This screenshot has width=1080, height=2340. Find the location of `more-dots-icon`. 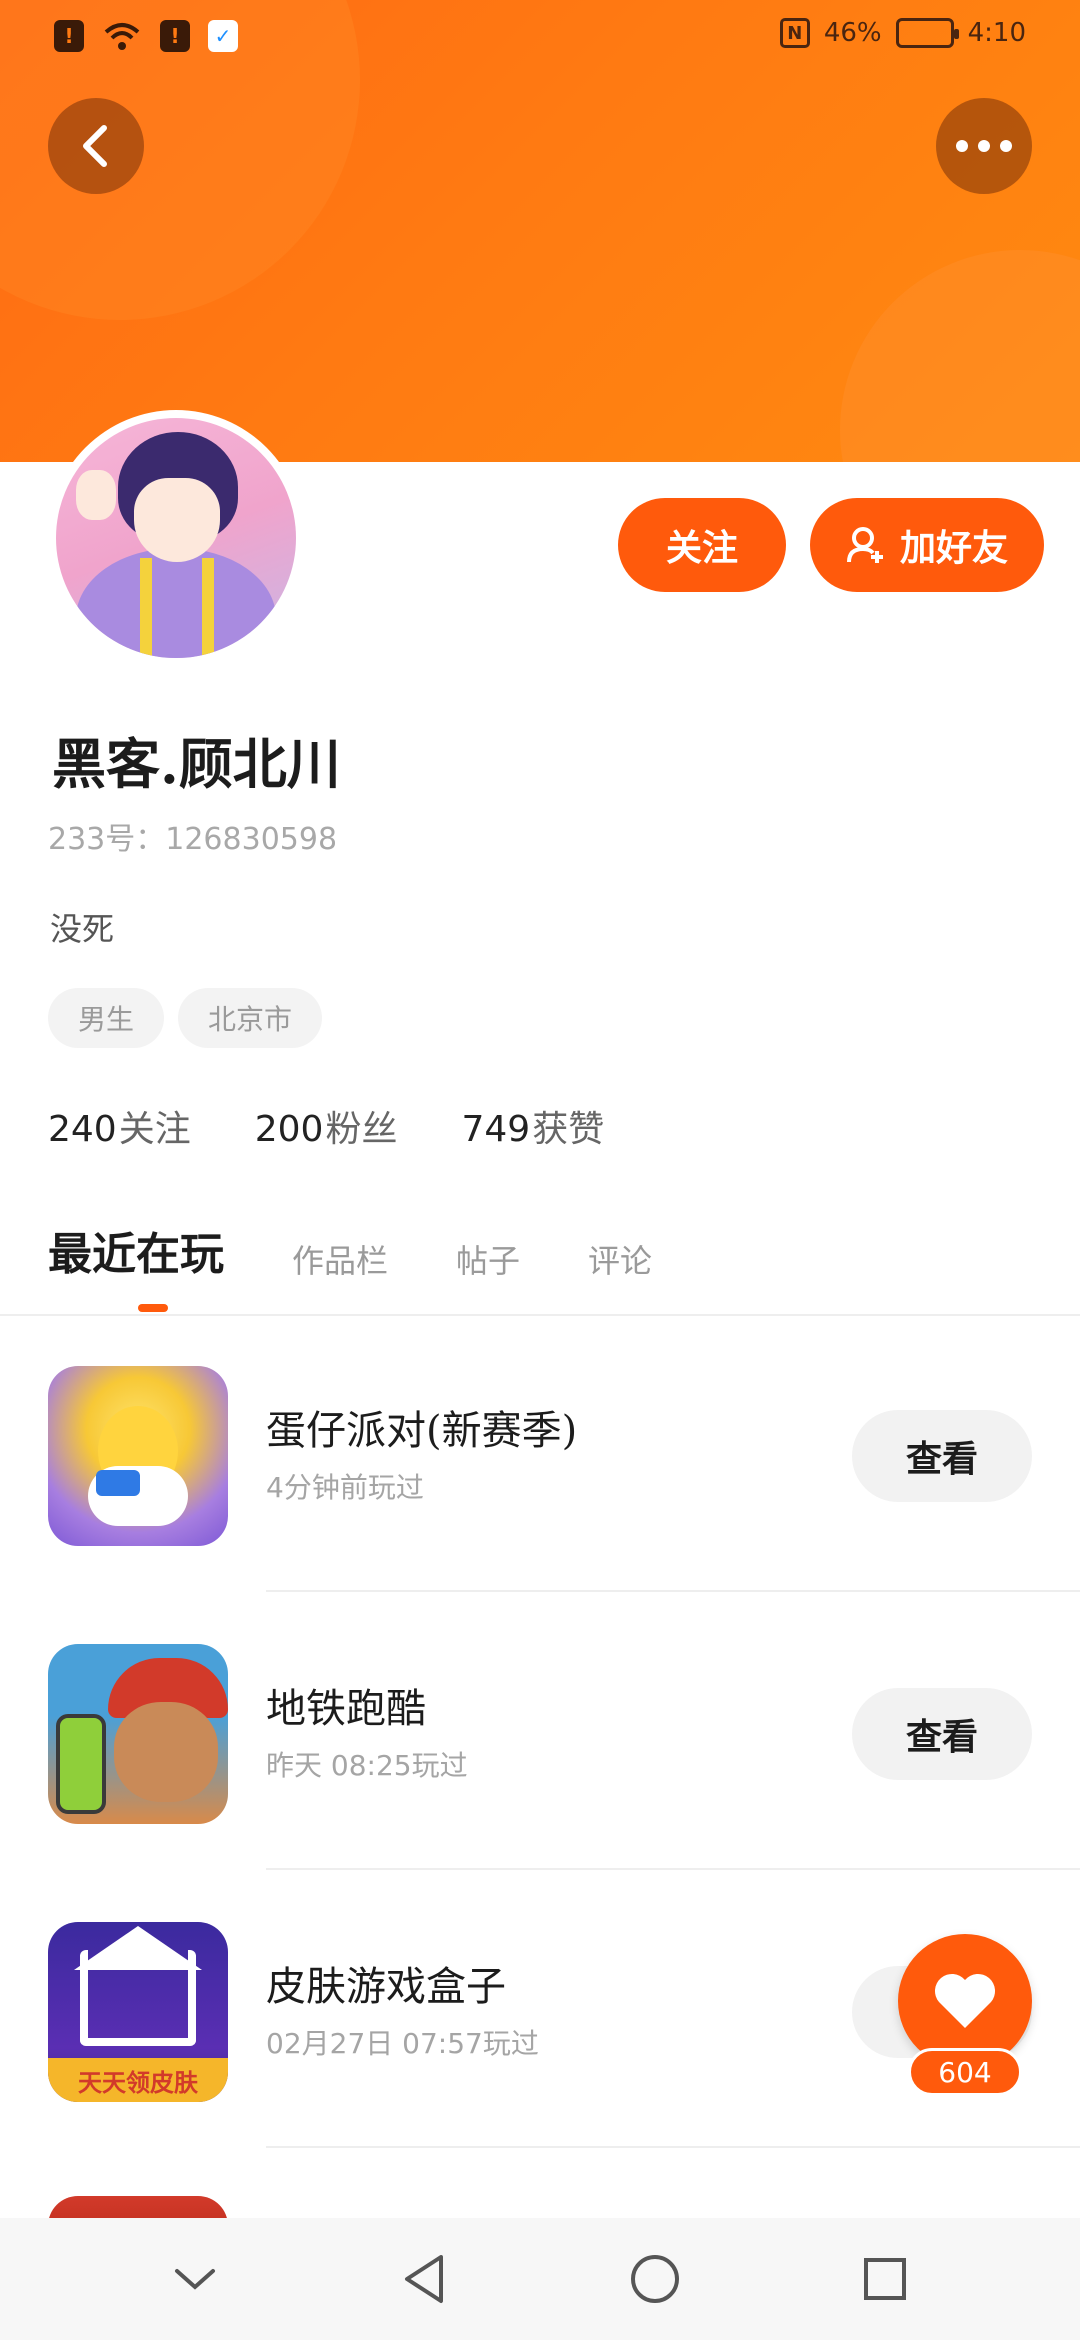

more-dots-icon is located at coordinates (984, 146).